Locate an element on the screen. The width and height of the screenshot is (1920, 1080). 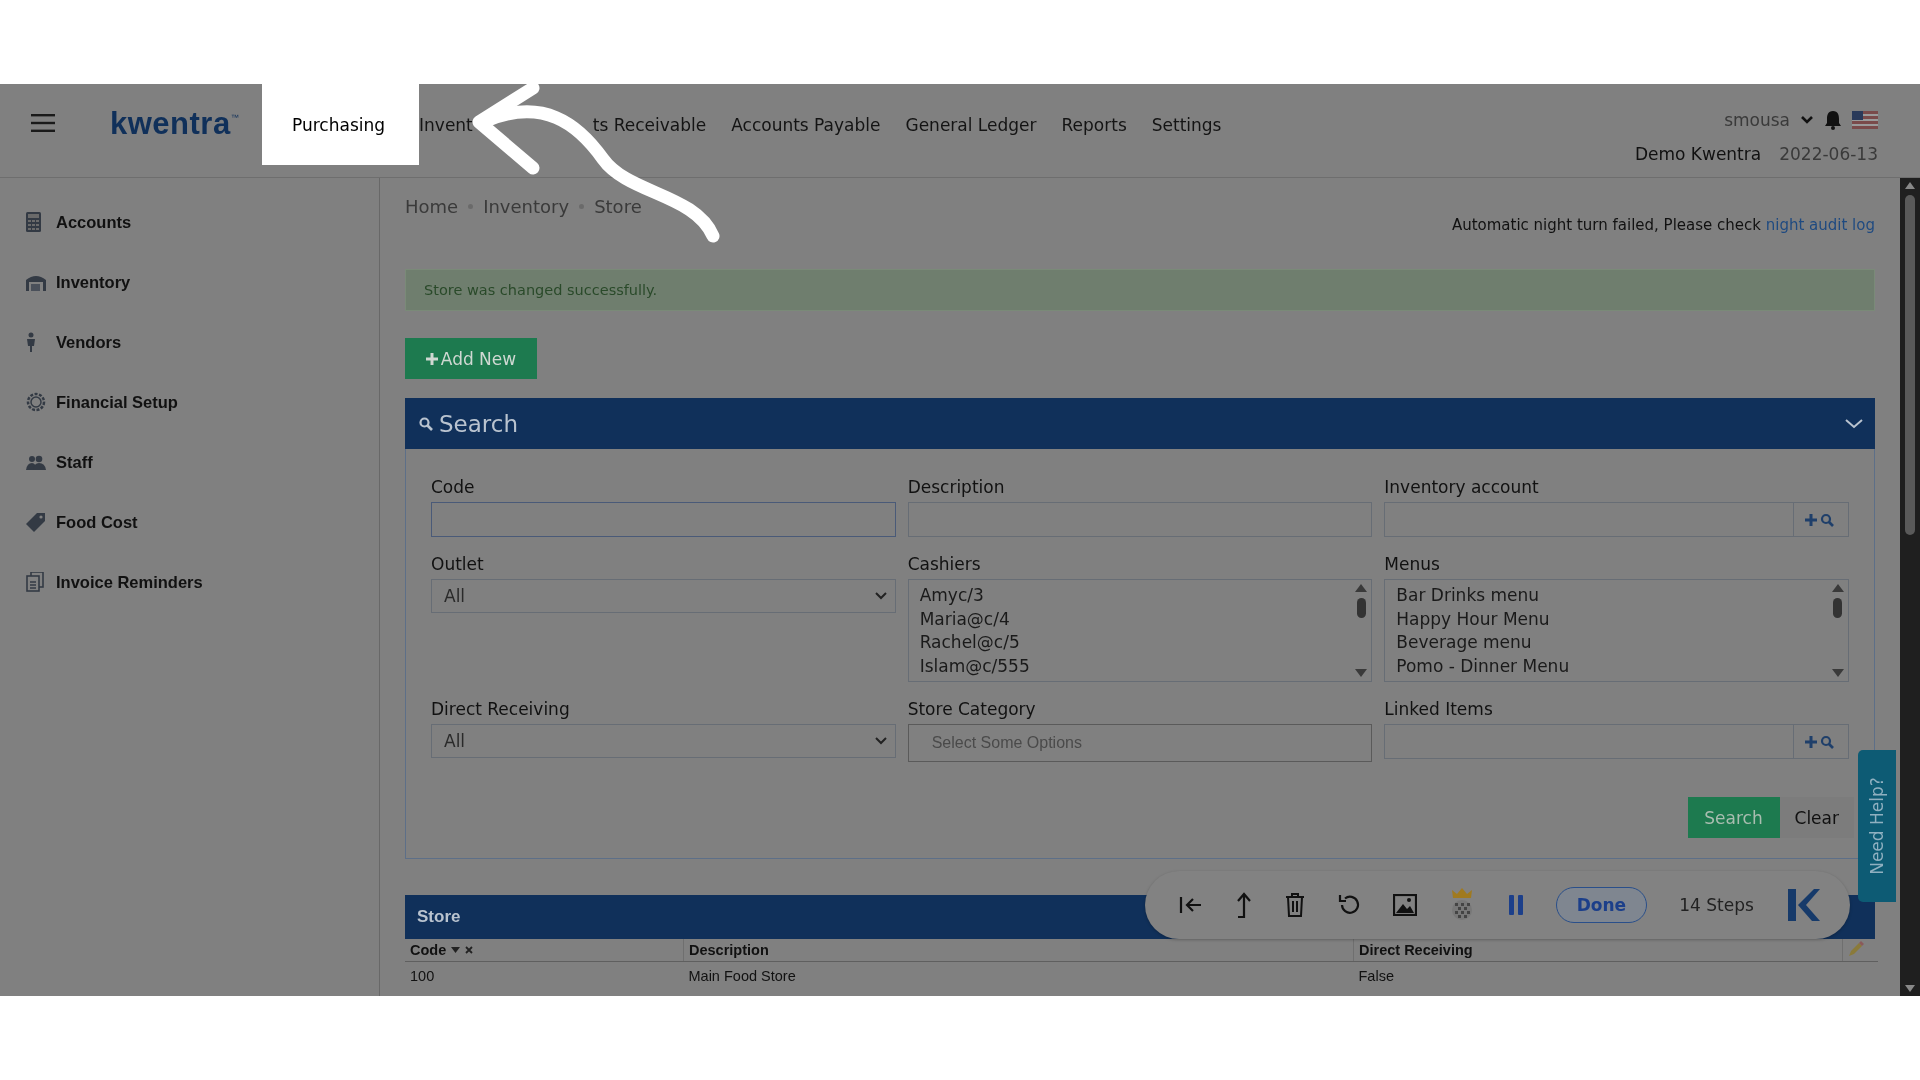
first-step-icon is located at coordinates (1191, 905).